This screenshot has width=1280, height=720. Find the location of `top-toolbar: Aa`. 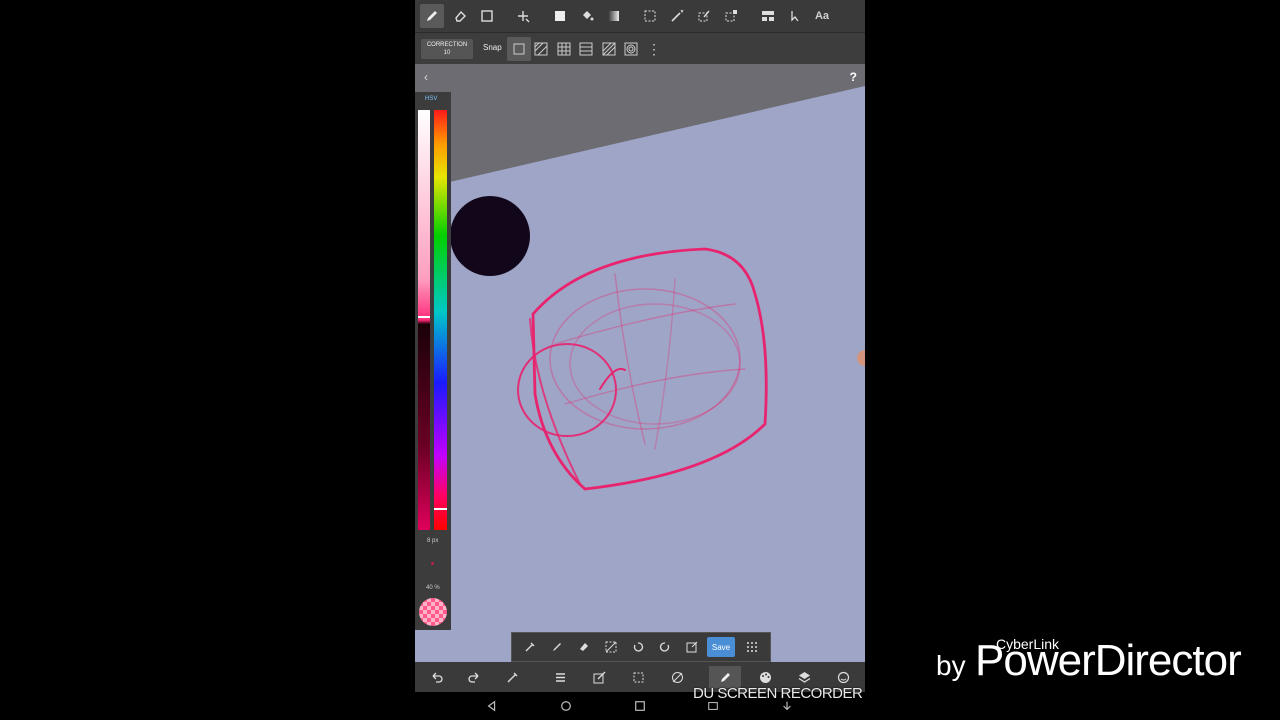

top-toolbar: Aa is located at coordinates (640, 16).